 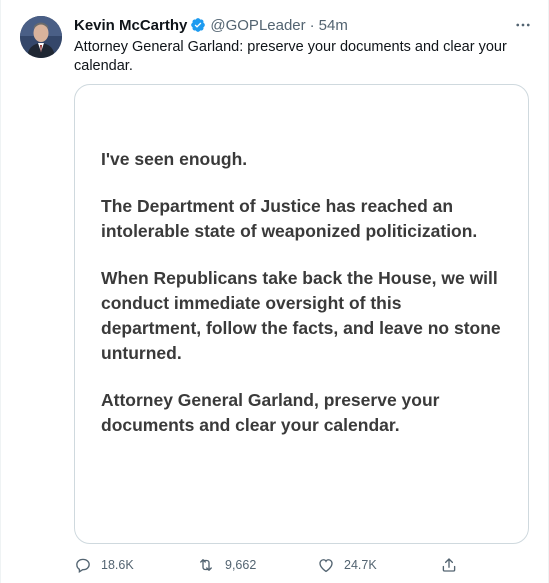 What do you see at coordinates (360, 565) in the screenshot?
I see `like-count: 24.7K` at bounding box center [360, 565].